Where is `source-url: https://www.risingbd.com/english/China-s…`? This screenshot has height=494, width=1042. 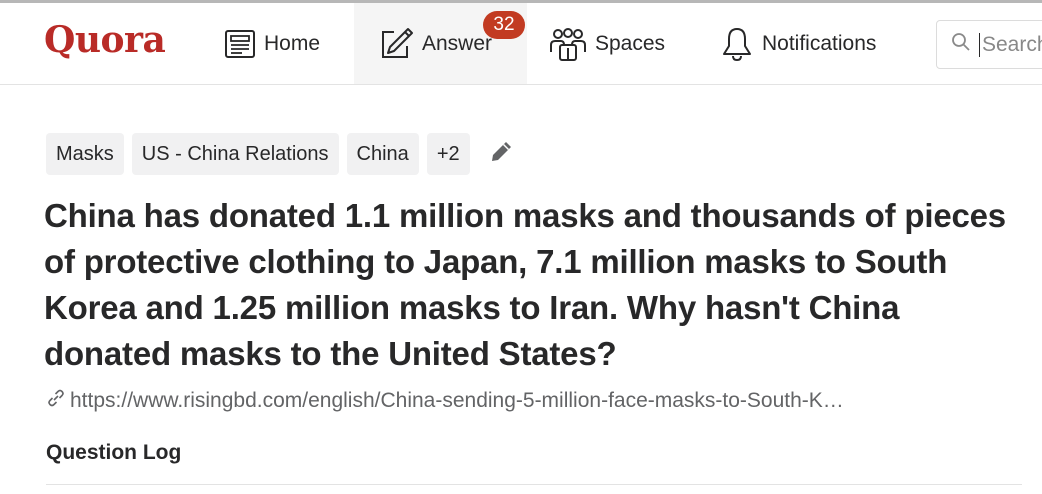 source-url: https://www.risingbd.com/english/China-s… is located at coordinates (457, 401).